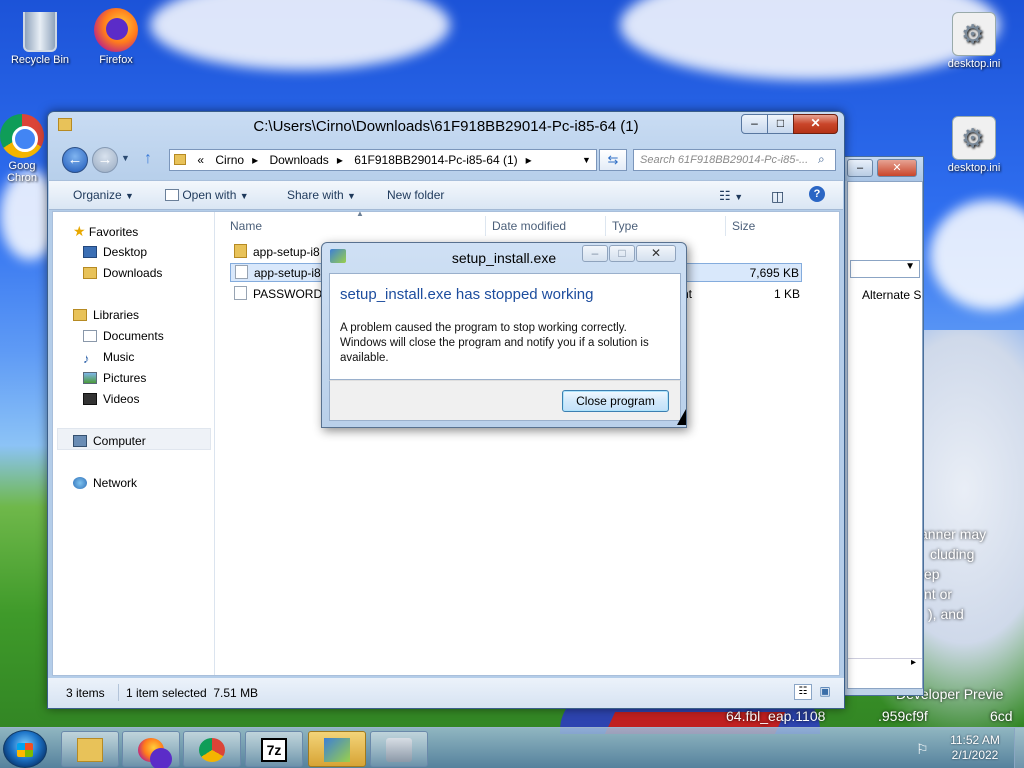  I want to click on taskbar-7zip: 7z, so click(274, 749).